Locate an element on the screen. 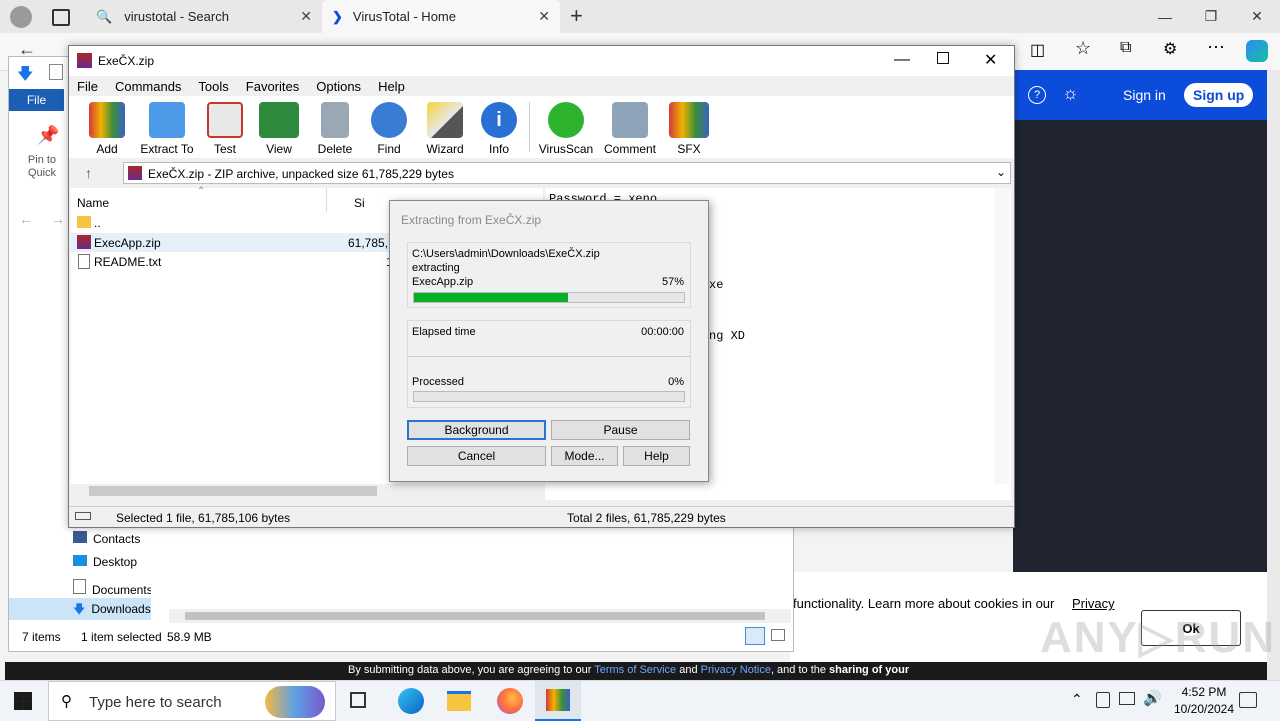 The height and width of the screenshot is (721, 1280). tab-virustotal-home: ❯ VirusTotal - Home ✕ is located at coordinates (441, 16).